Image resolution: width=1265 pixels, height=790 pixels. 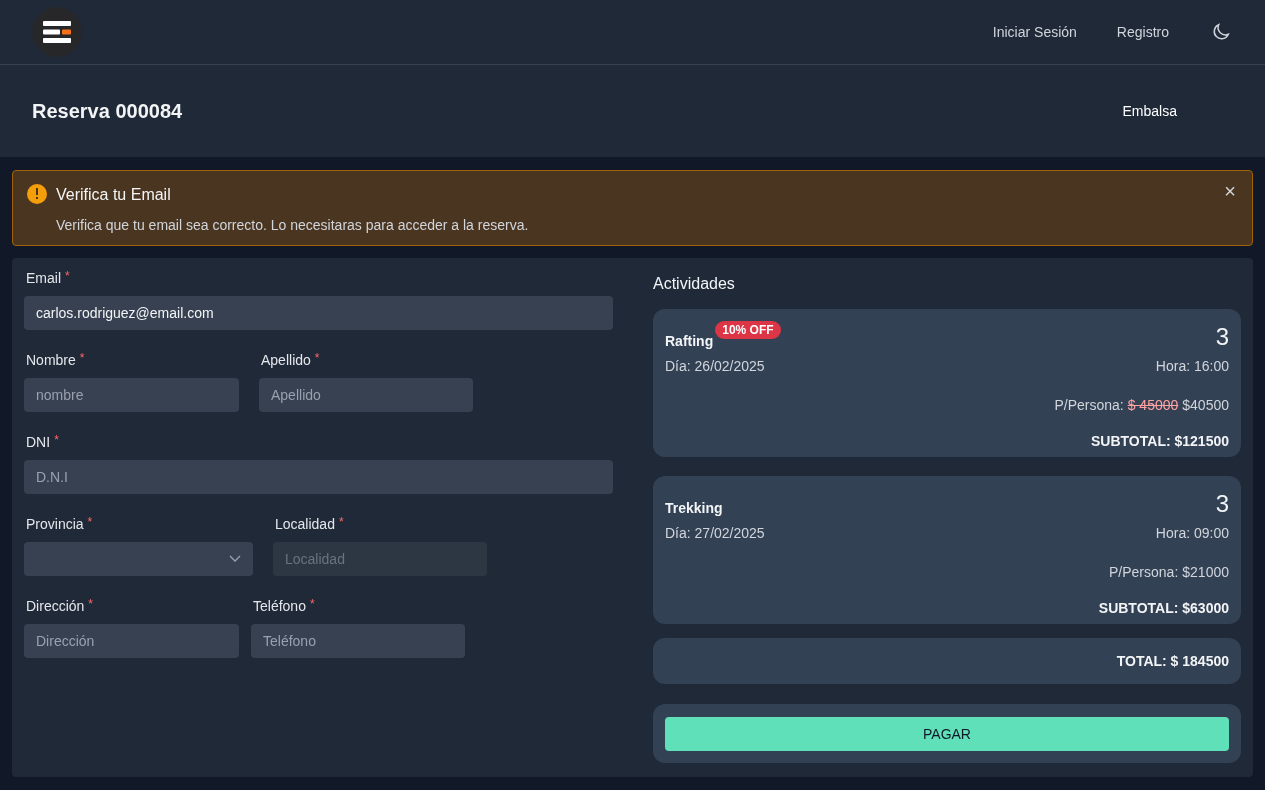 I want to click on location-label: Embalsa, so click(x=1149, y=111).